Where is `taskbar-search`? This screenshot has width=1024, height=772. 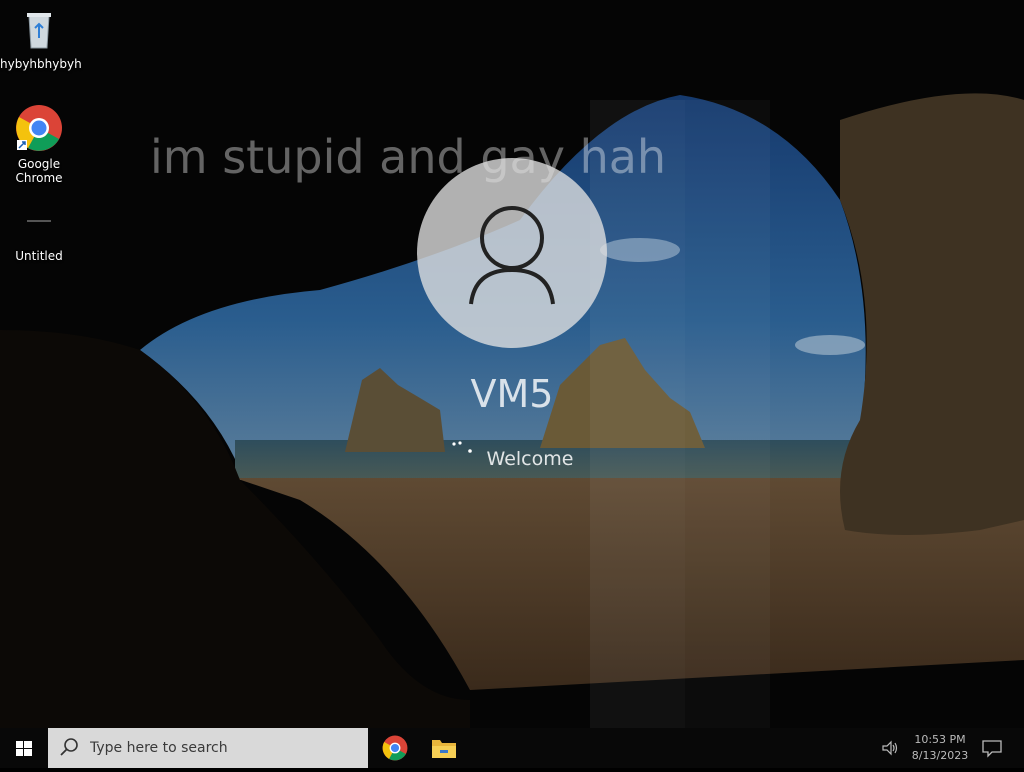 taskbar-search is located at coordinates (208, 748).